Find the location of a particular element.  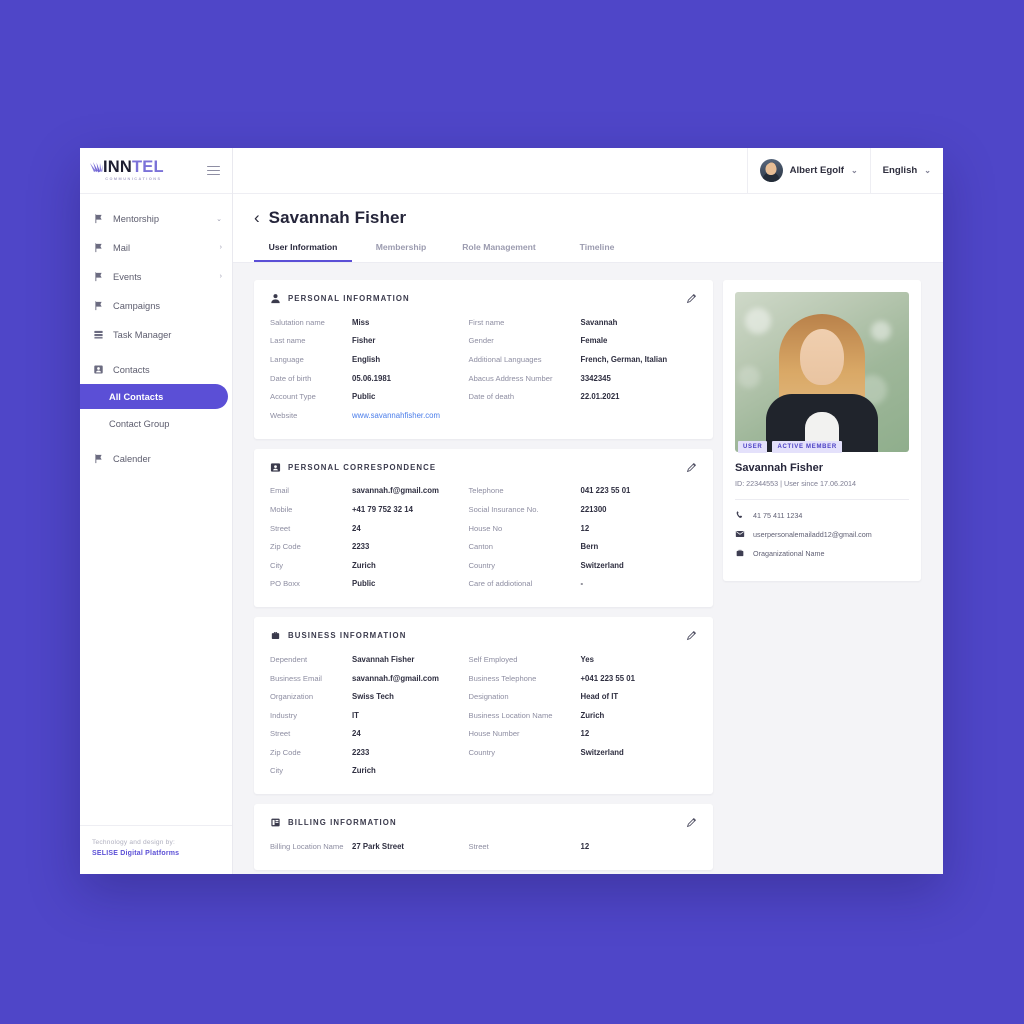

tab-label: Role Management is located at coordinates (499, 247).